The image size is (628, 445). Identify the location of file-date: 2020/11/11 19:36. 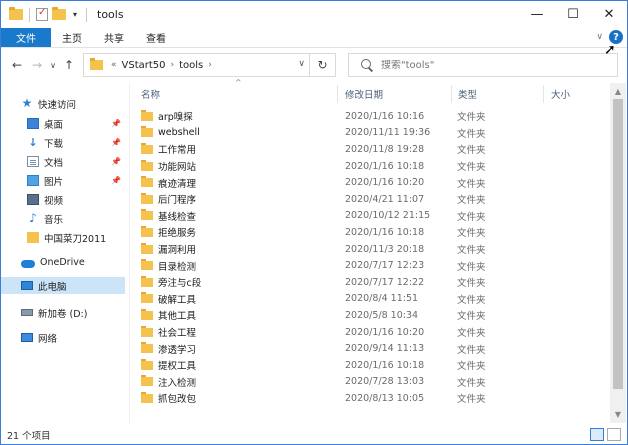
(388, 133).